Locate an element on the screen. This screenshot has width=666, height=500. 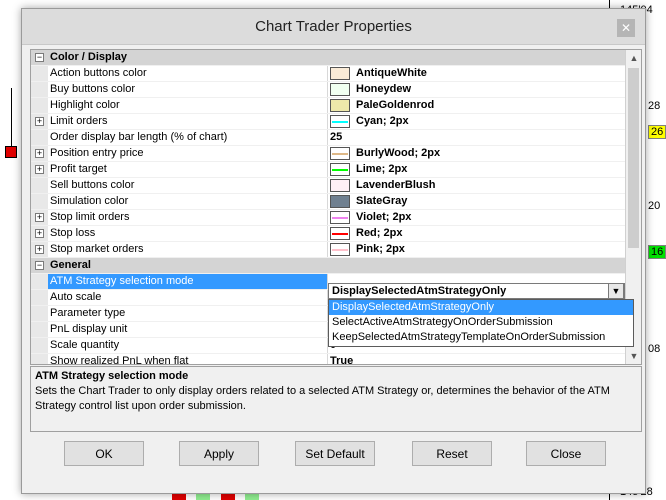
property-row: Sell buttons color LavenderBlush is located at coordinates (329, 186).